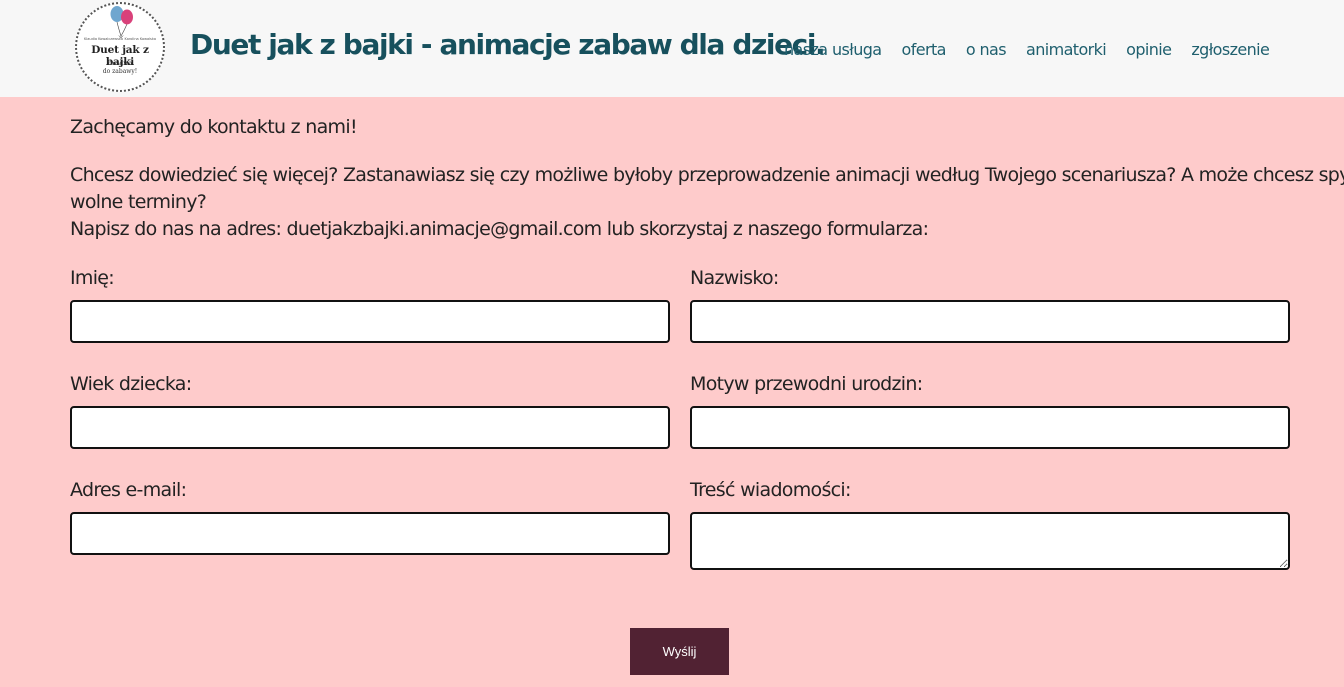 Image resolution: width=1344 pixels, height=687 pixels. I want to click on email-label: Adres e-mail:, so click(128, 490).